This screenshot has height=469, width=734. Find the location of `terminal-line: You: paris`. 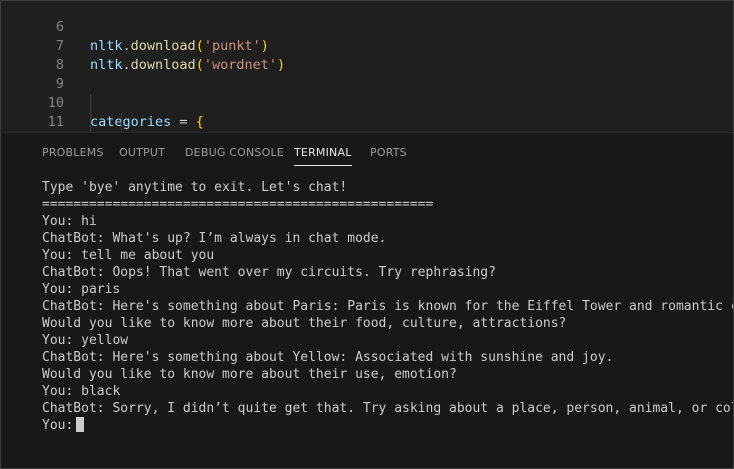

terminal-line: You: paris is located at coordinates (81, 289).